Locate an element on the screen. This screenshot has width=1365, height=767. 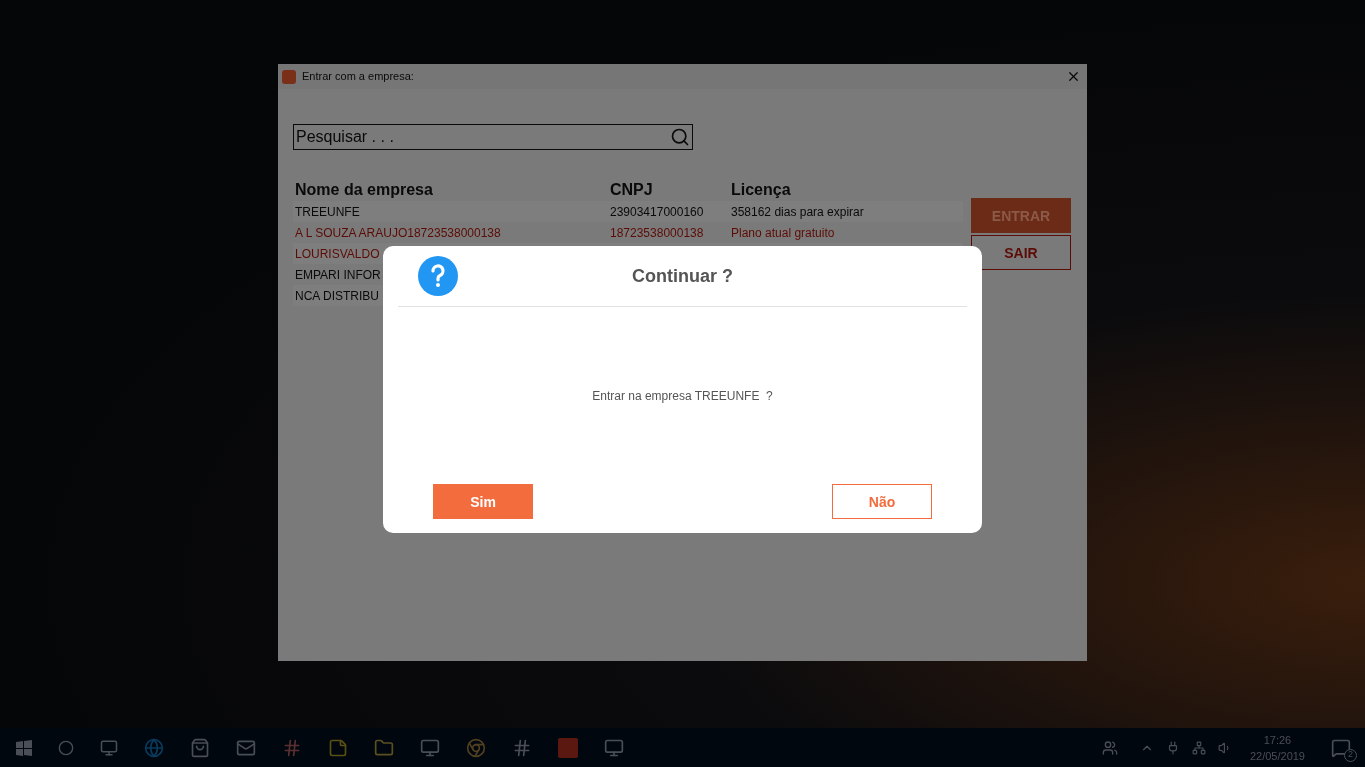
computer-icon is located at coordinates (614, 747).